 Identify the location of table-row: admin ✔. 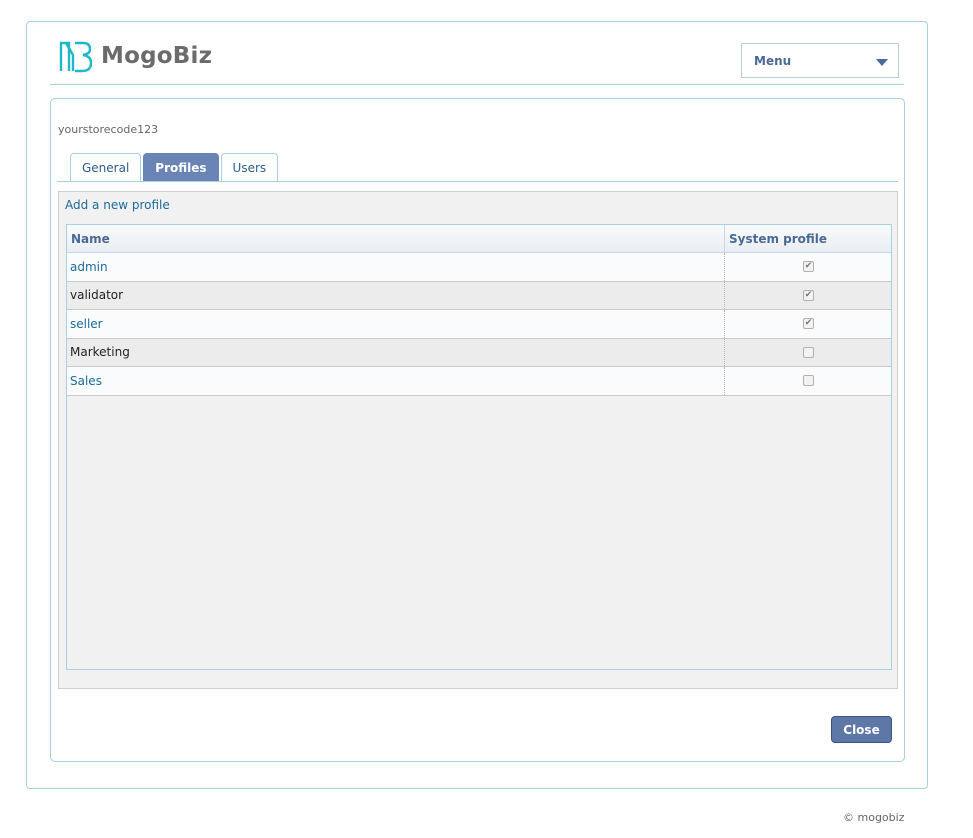
(479, 267).